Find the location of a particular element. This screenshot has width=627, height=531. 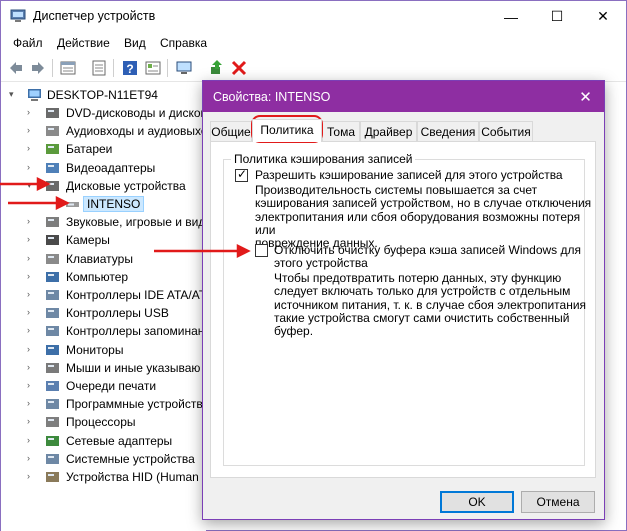

tab-general: Общие is located at coordinates (231, 131).